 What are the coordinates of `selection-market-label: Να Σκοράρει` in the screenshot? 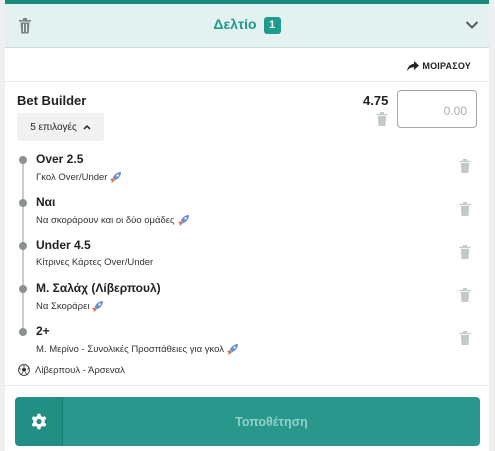 It's located at (63, 306).